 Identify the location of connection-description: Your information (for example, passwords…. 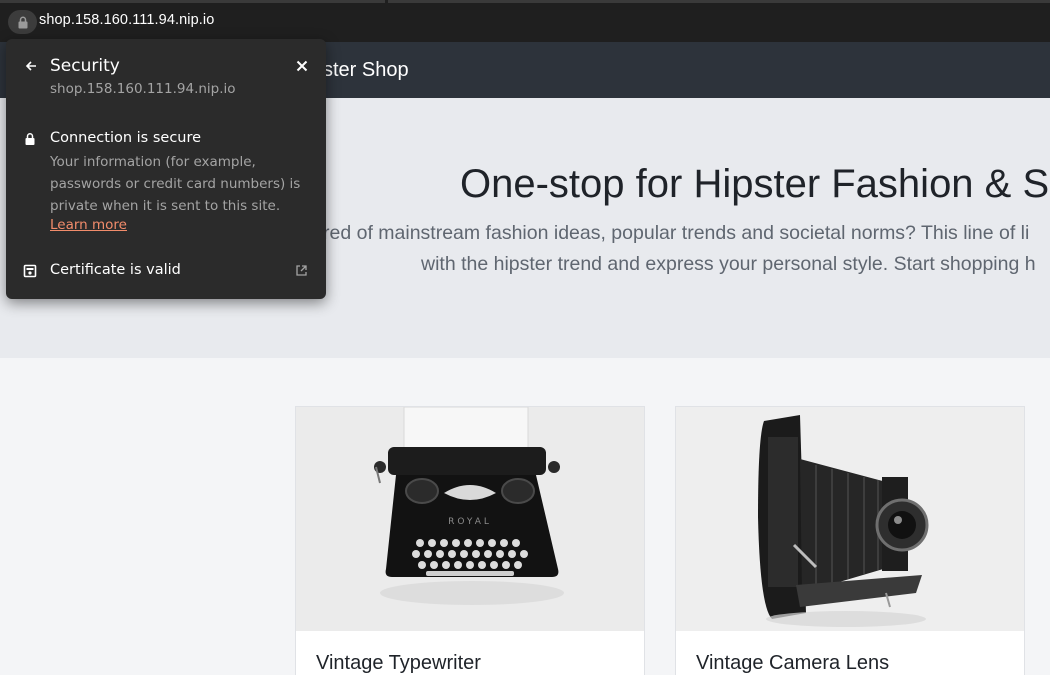
(175, 184).